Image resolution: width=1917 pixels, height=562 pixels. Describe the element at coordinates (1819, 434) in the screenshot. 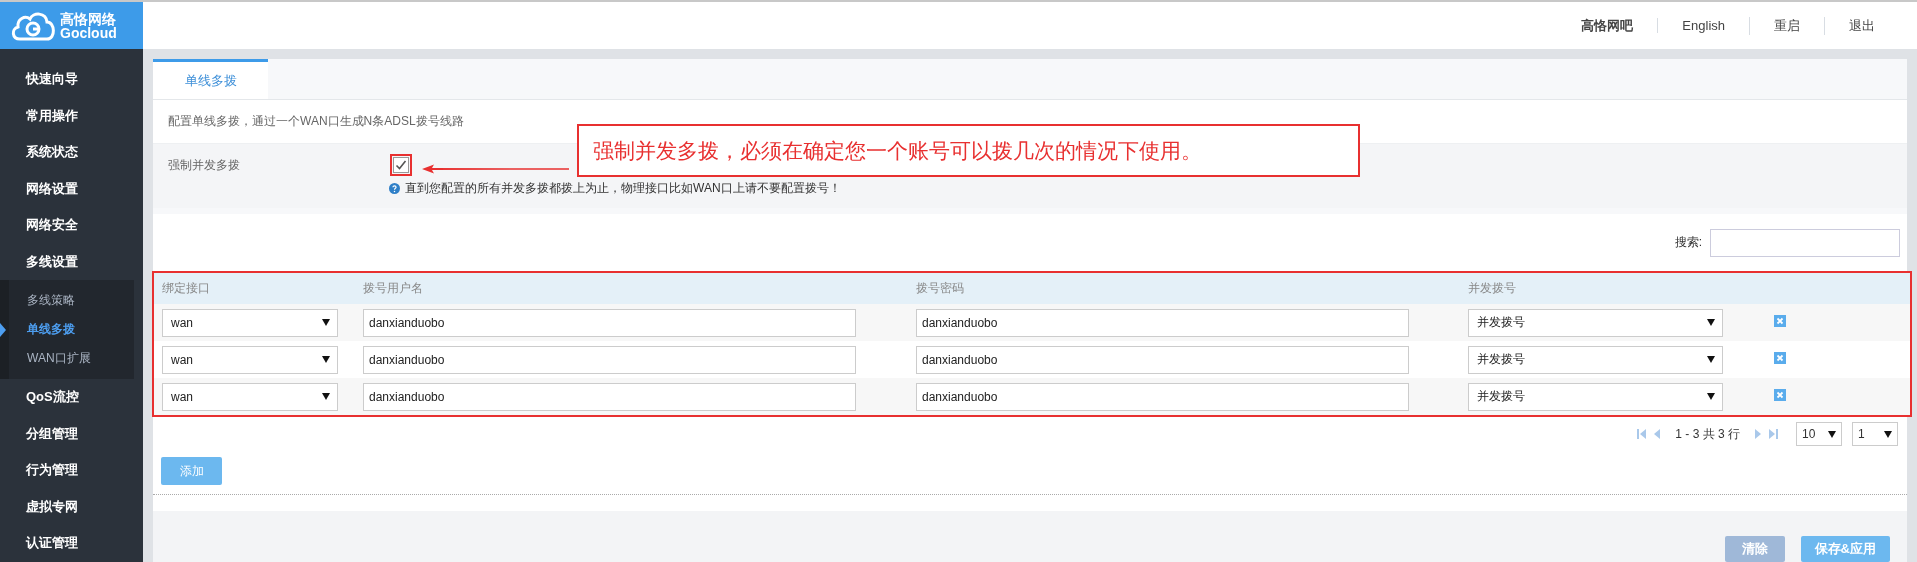

I see `page-size-select: 10` at that location.